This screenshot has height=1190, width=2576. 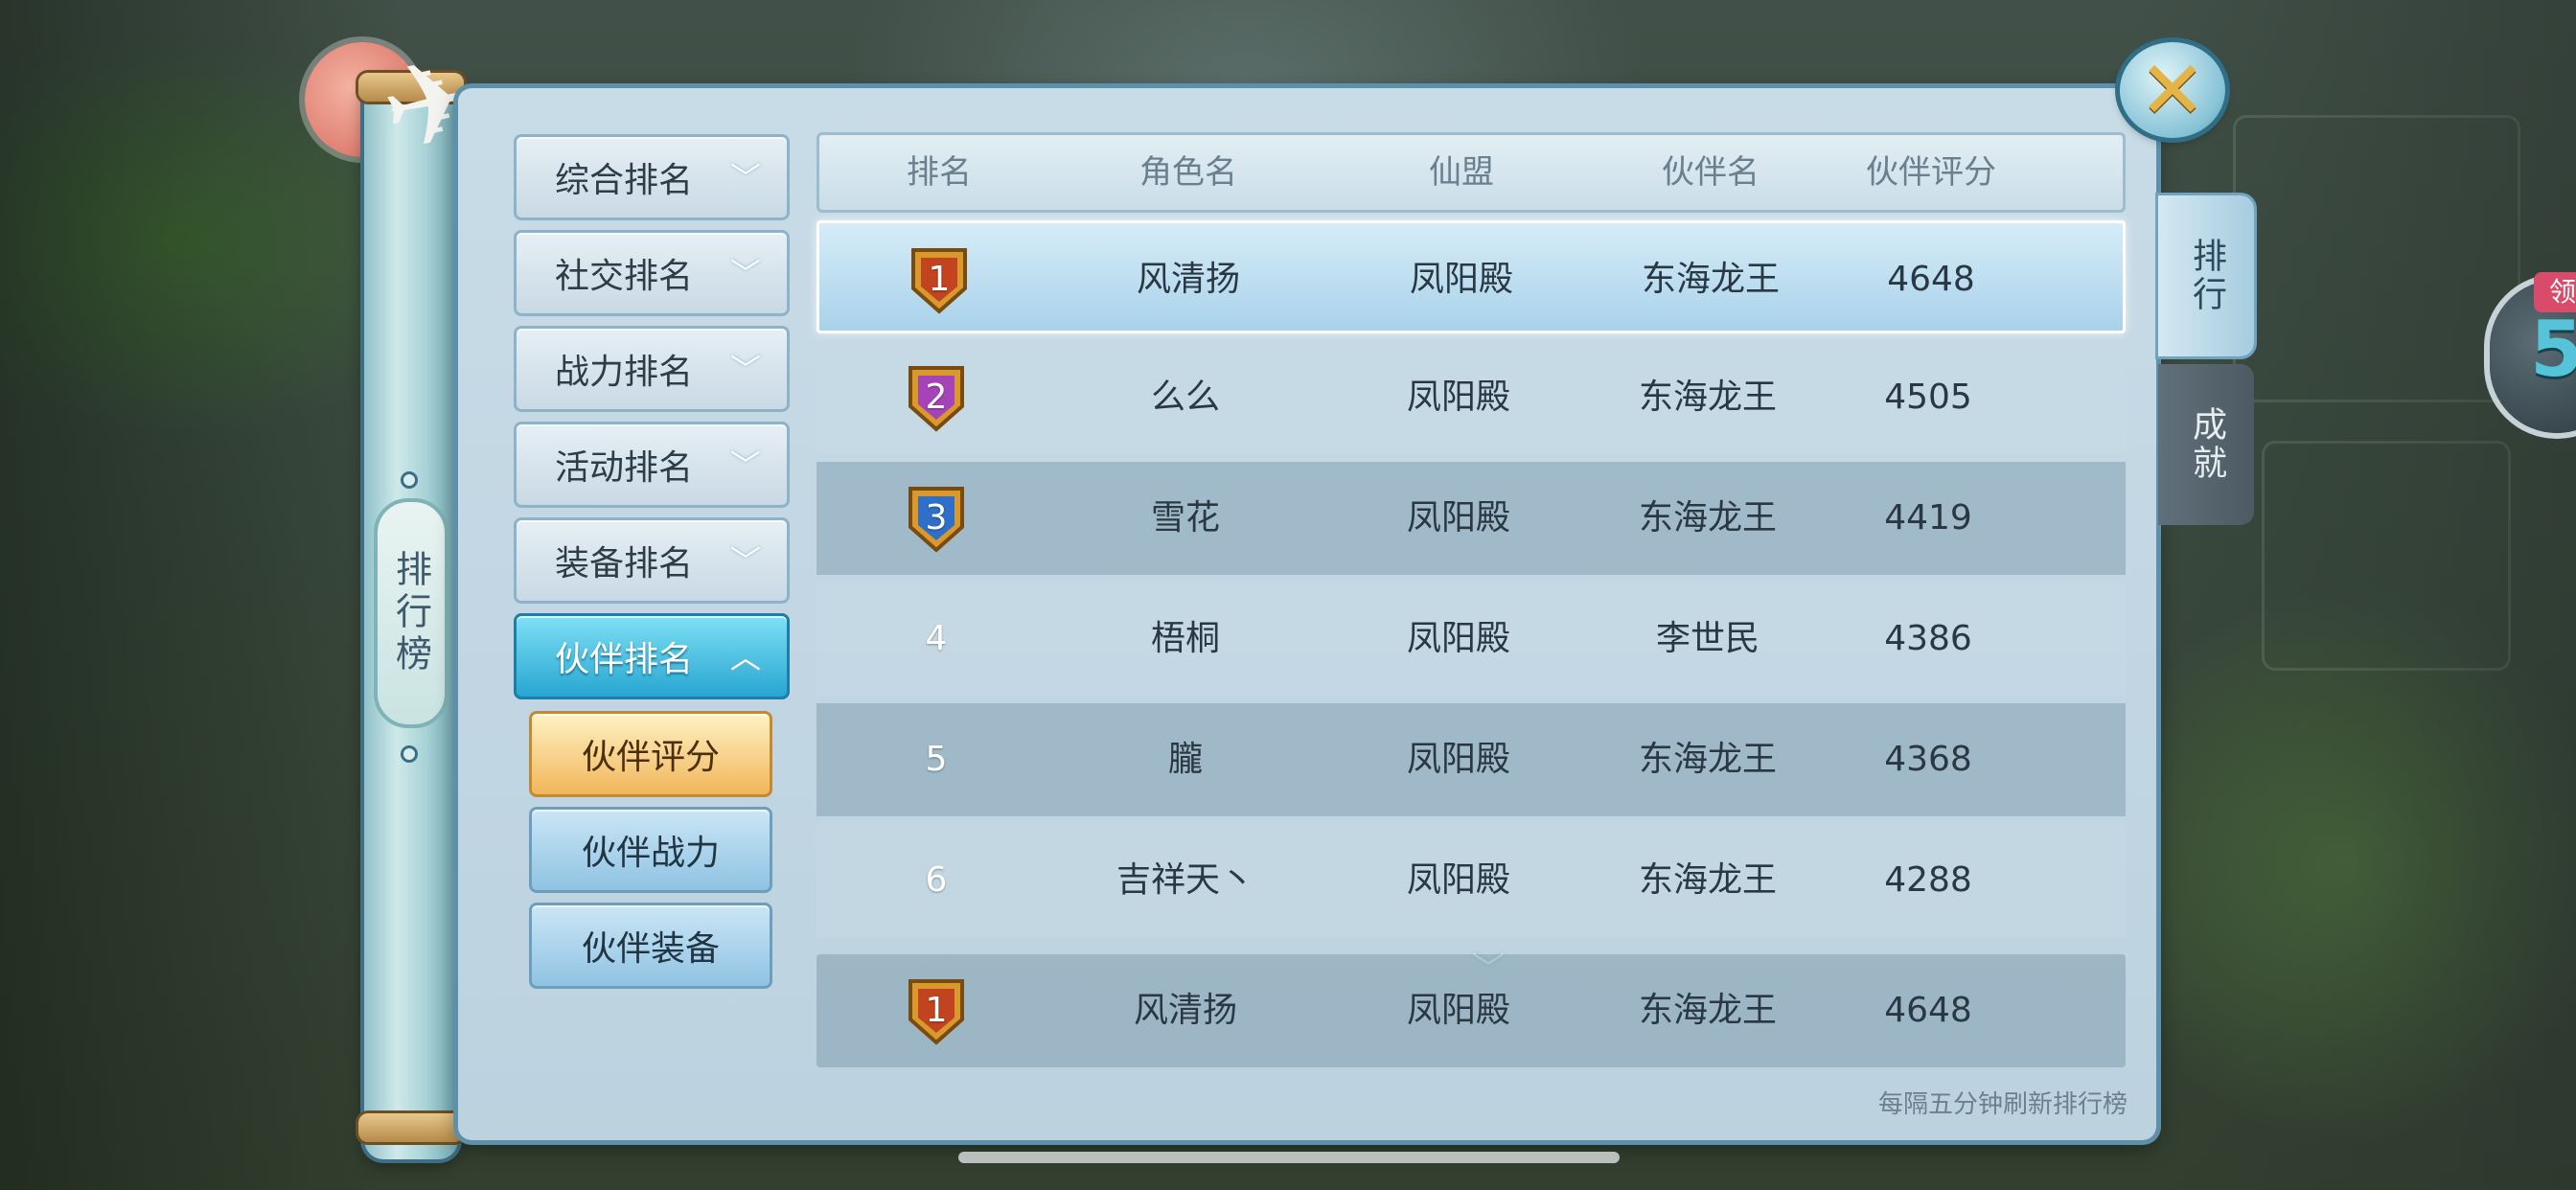 What do you see at coordinates (2206, 445) in the screenshot?
I see `tab-achievement: 成就` at bounding box center [2206, 445].